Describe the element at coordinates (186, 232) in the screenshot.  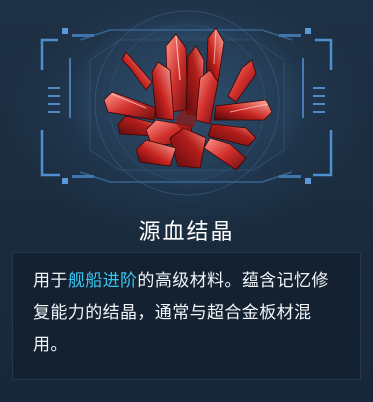
I see `item-name: 源血结晶` at that location.